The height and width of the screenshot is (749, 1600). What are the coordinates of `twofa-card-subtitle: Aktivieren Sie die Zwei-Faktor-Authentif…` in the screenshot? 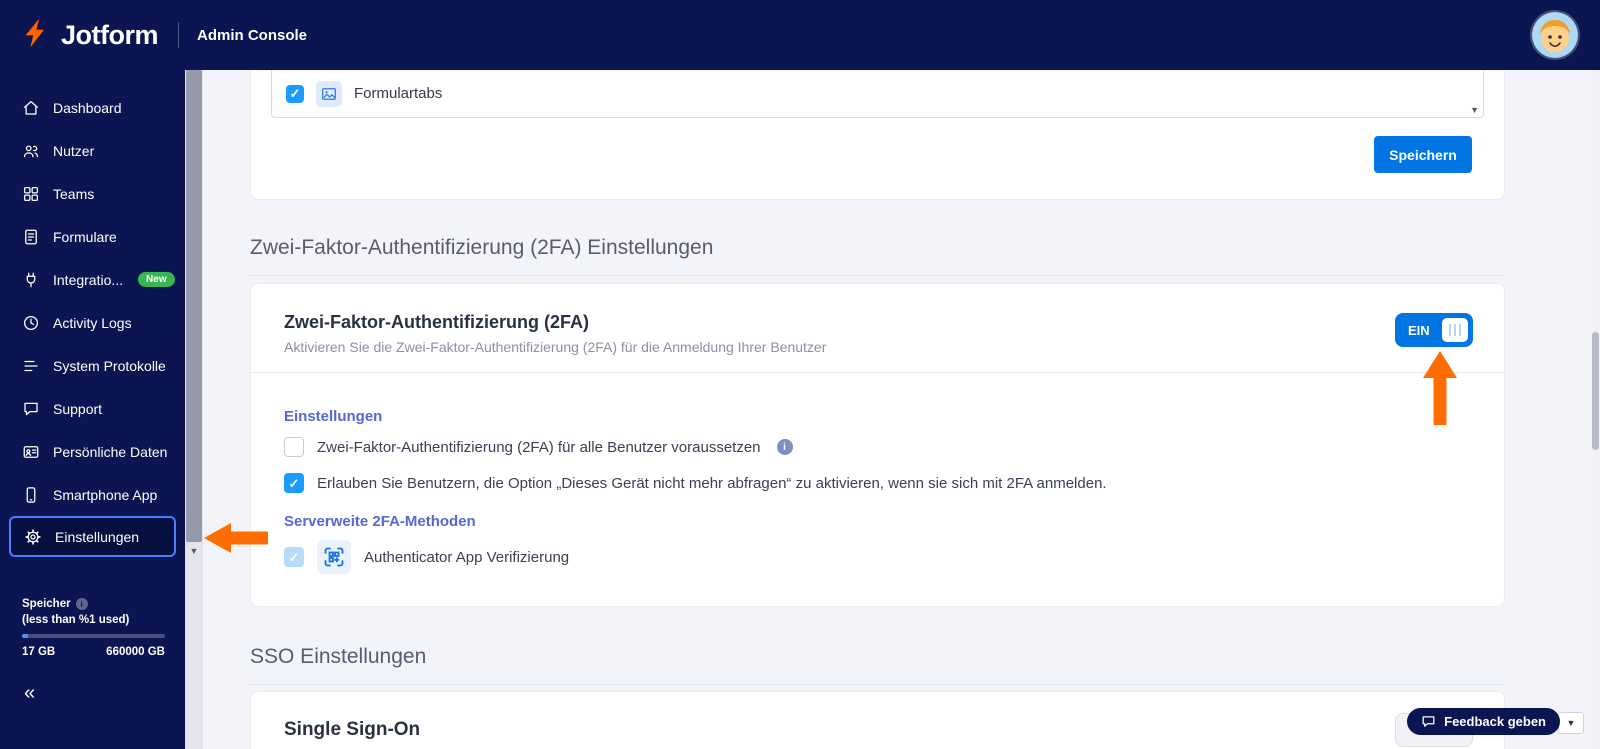 It's located at (555, 347).